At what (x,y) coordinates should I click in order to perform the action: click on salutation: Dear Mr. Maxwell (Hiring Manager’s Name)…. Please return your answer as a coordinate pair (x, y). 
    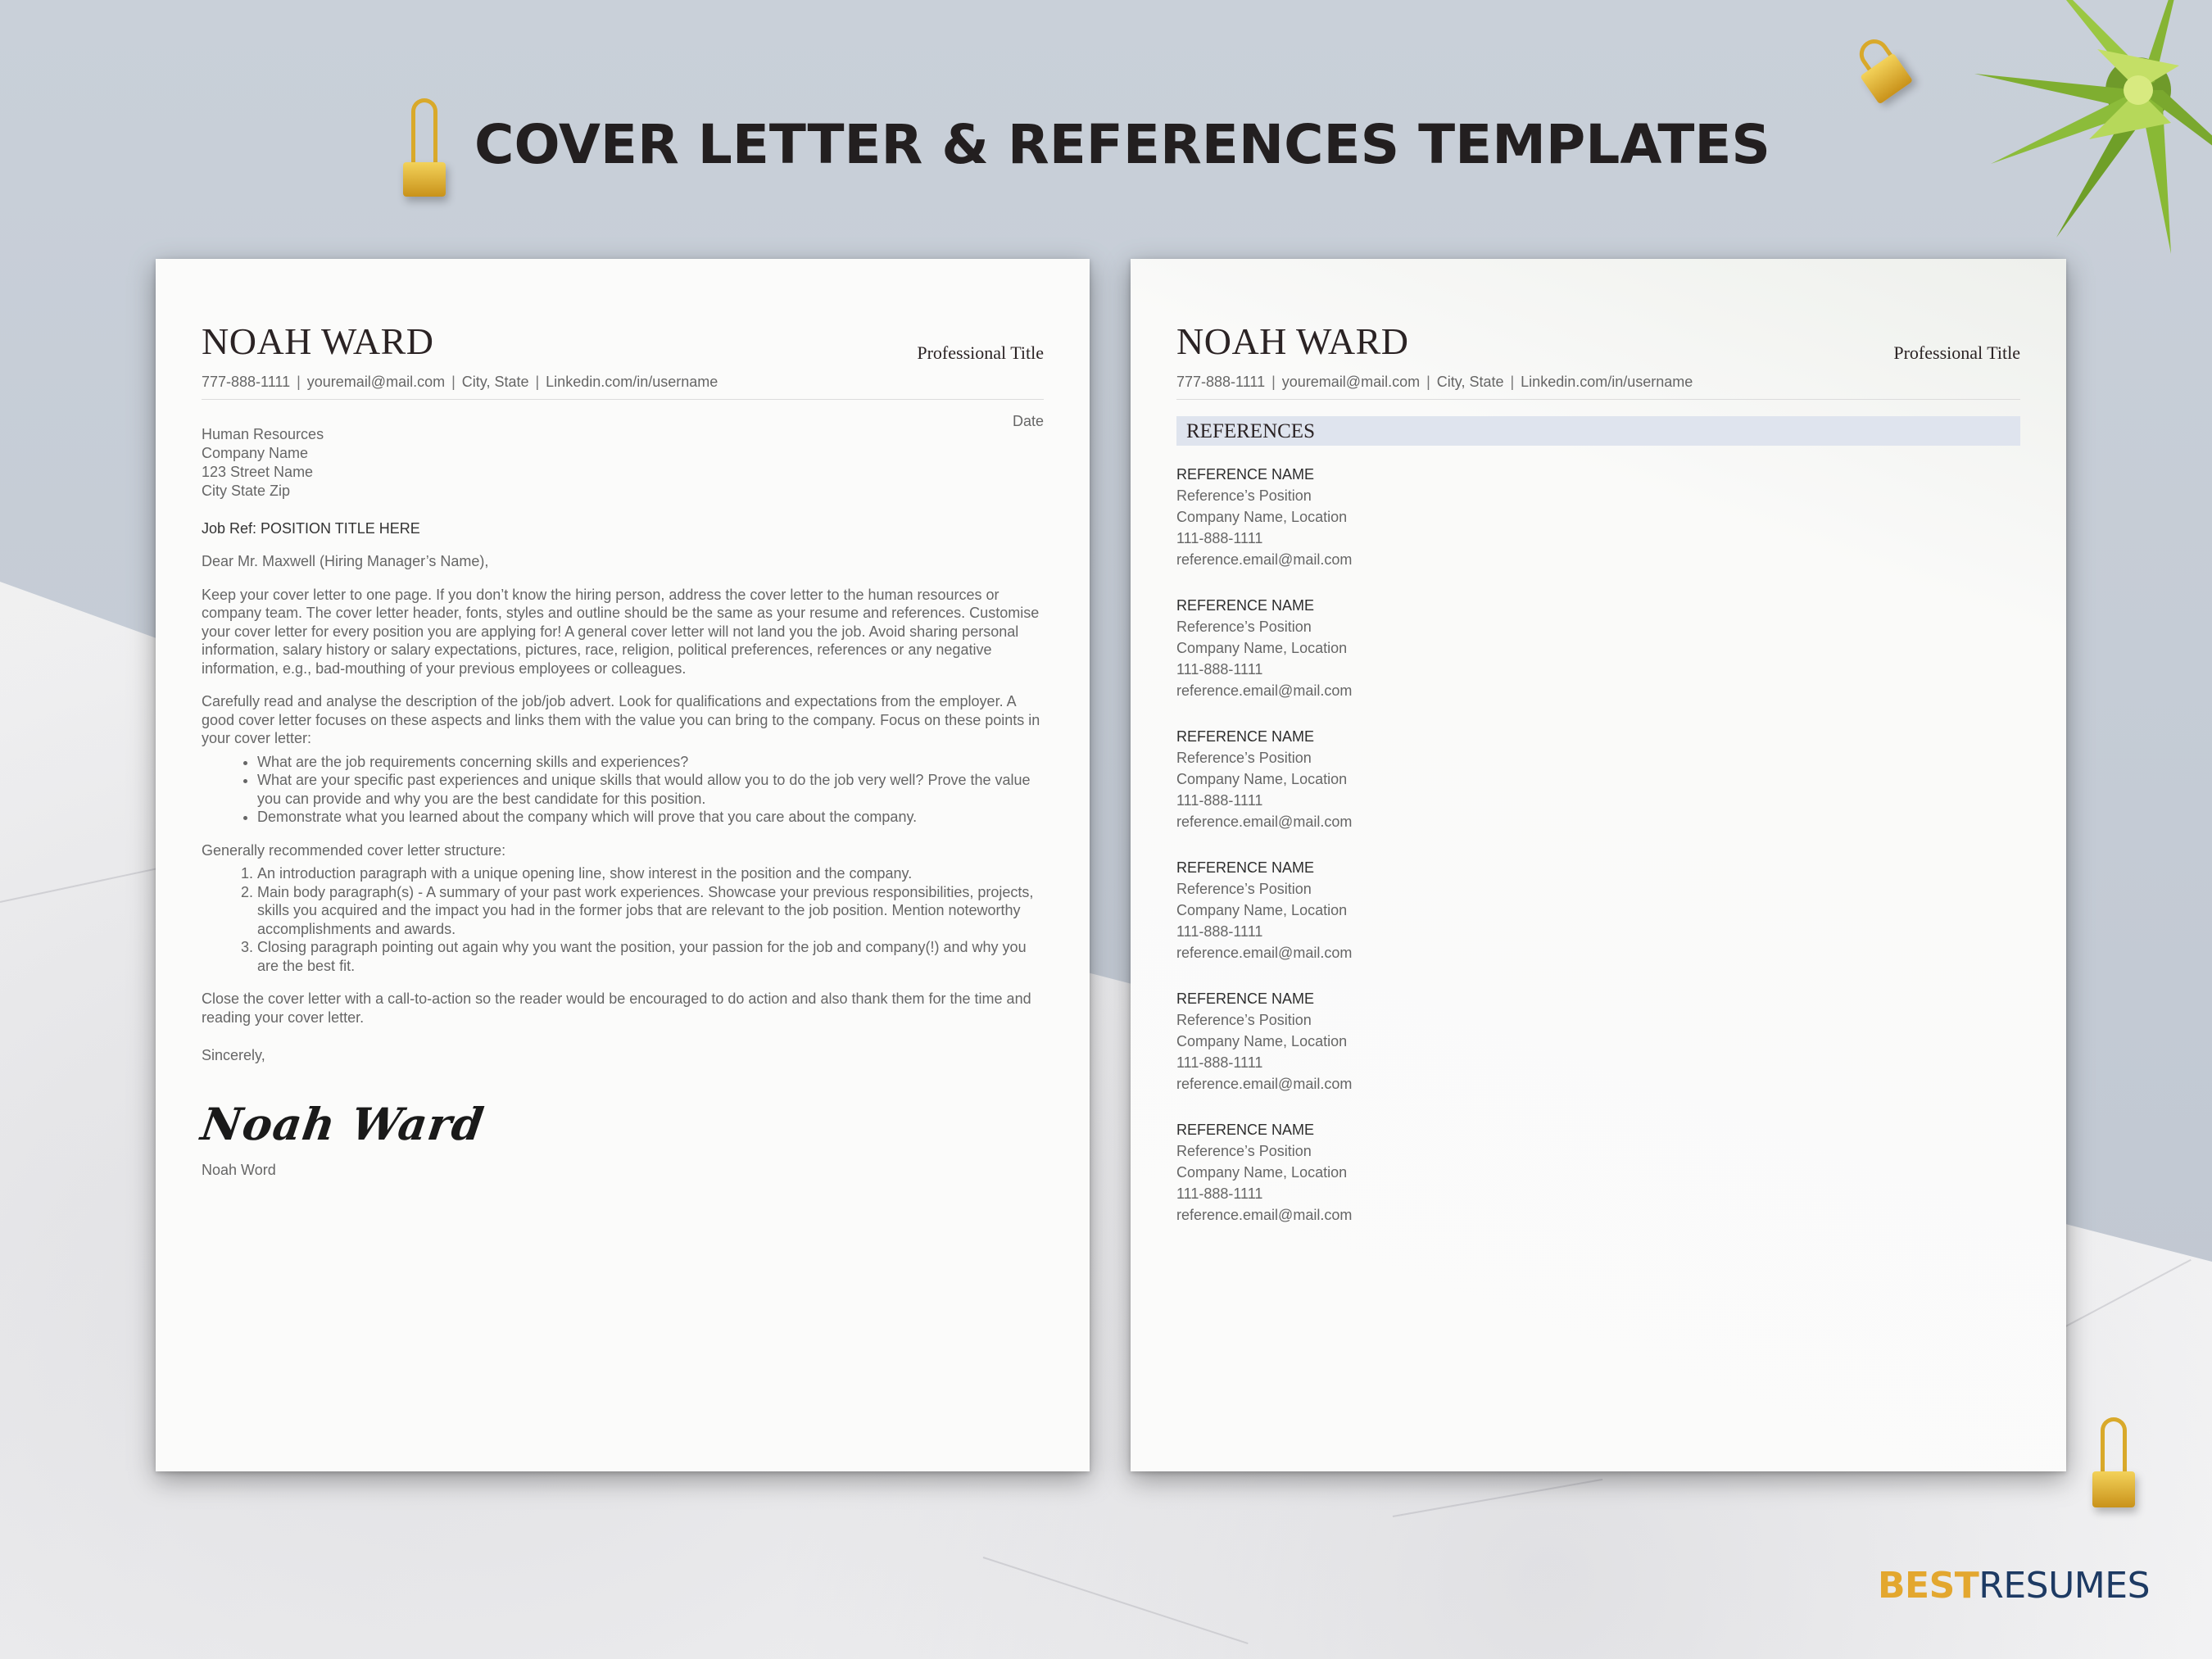
    Looking at the image, I should click on (345, 561).